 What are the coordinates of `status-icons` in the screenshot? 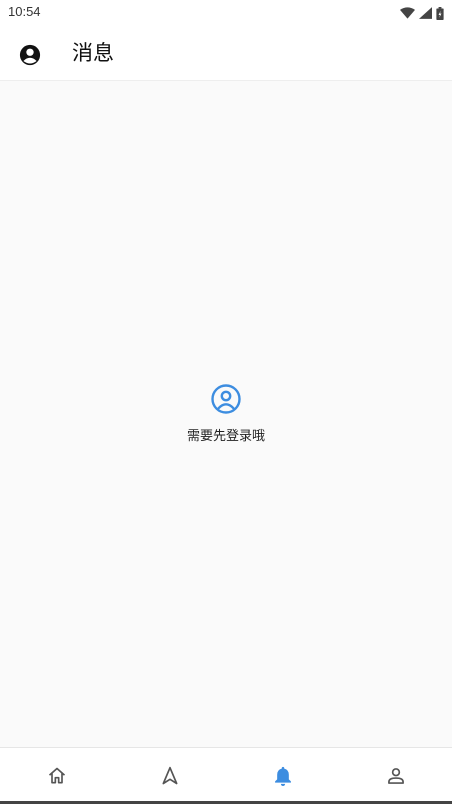 It's located at (422, 13).